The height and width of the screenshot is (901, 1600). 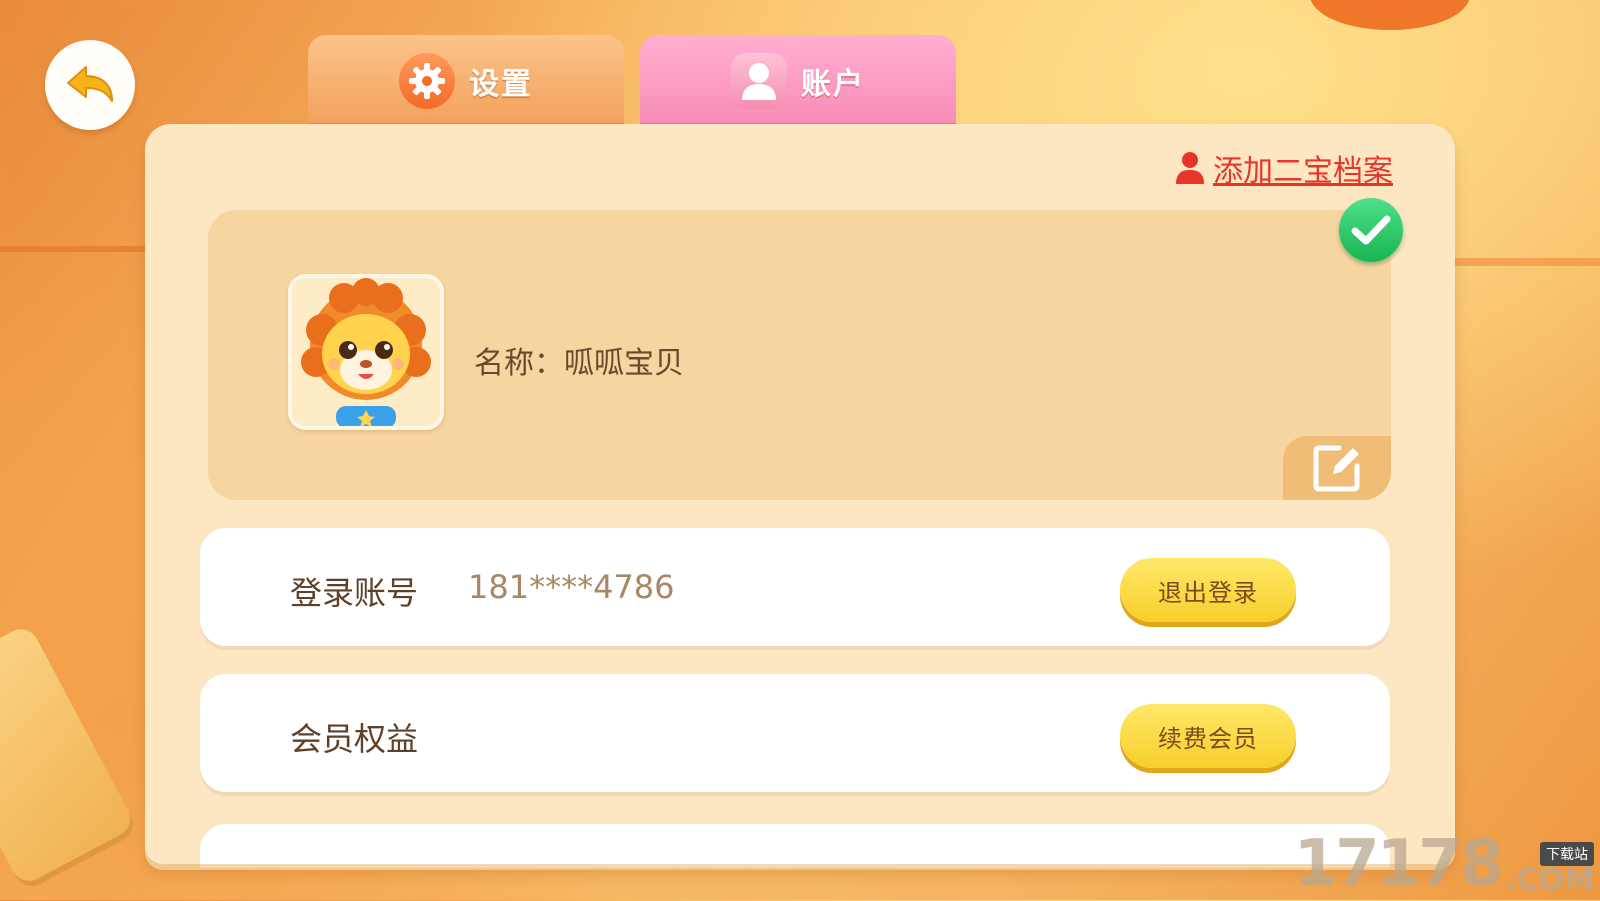 I want to click on back-button, so click(x=90, y=85).